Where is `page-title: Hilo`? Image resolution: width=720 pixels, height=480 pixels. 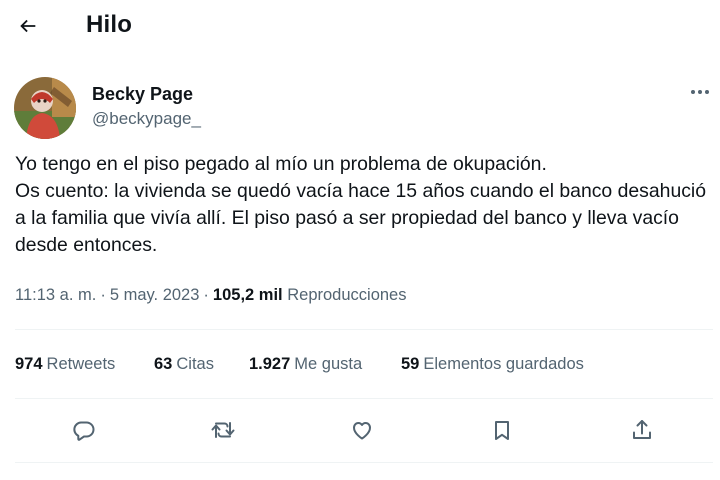 page-title: Hilo is located at coordinates (109, 24).